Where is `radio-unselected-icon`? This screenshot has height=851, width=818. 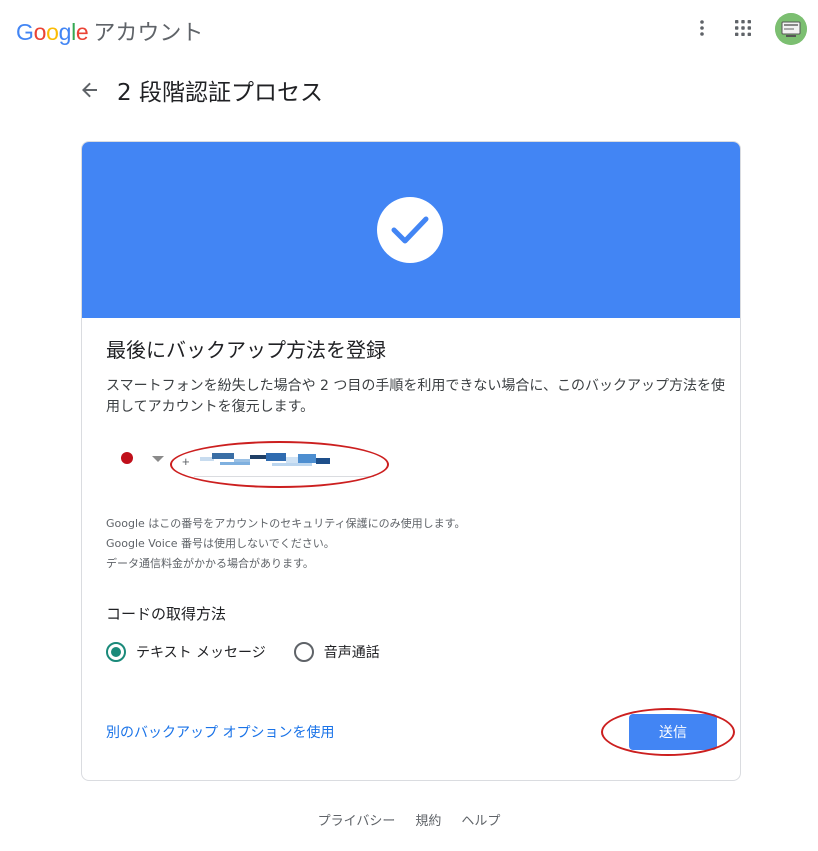
radio-unselected-icon is located at coordinates (303, 652).